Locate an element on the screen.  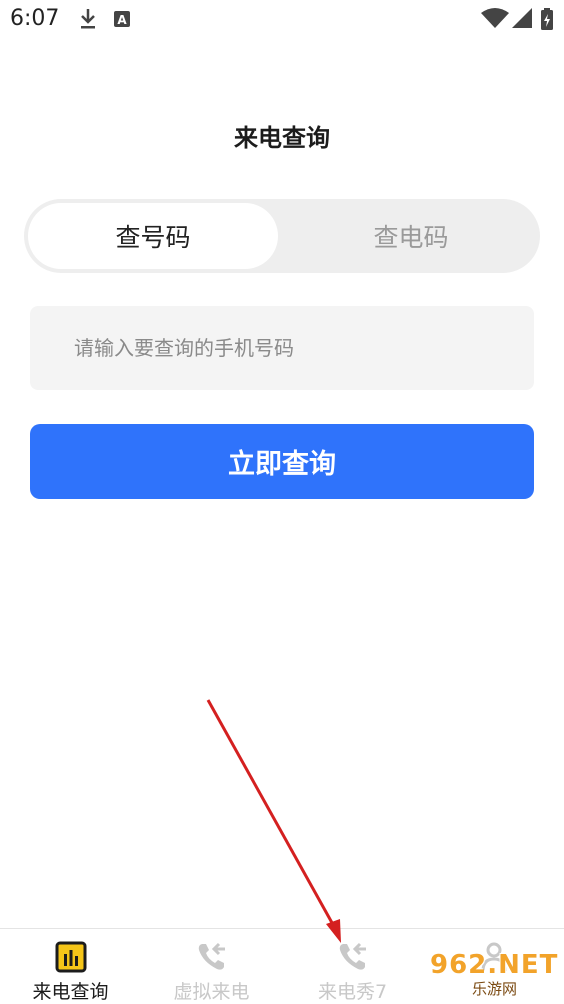
query-type-segmented-control: 查号码 查电码 is located at coordinates (282, 236).